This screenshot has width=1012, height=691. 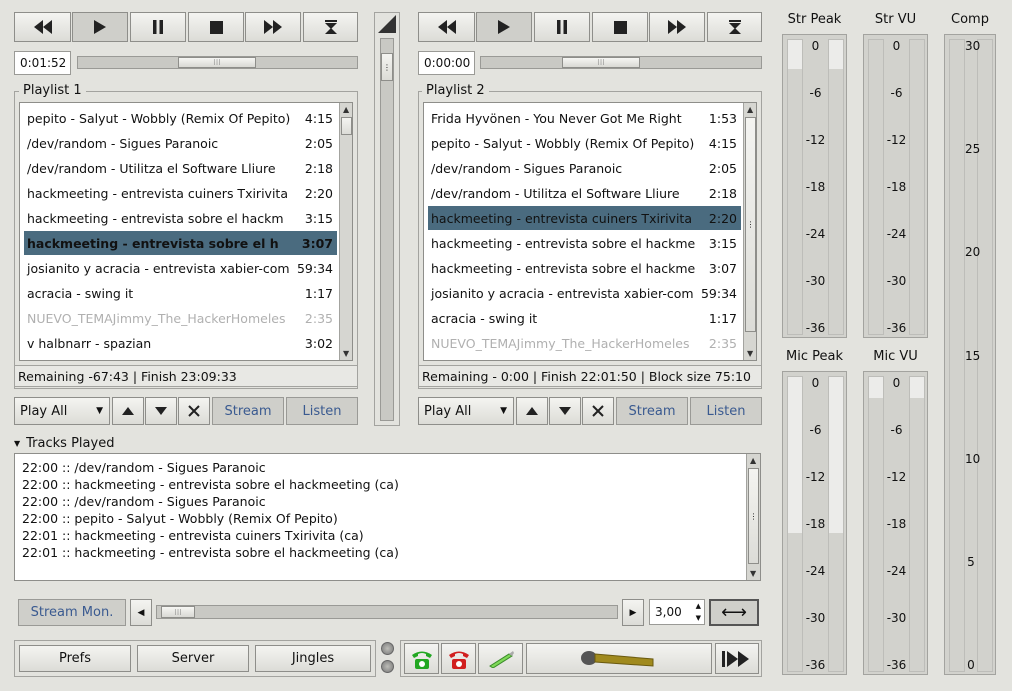 I want to click on deck1-remove-button, so click(x=194, y=411).